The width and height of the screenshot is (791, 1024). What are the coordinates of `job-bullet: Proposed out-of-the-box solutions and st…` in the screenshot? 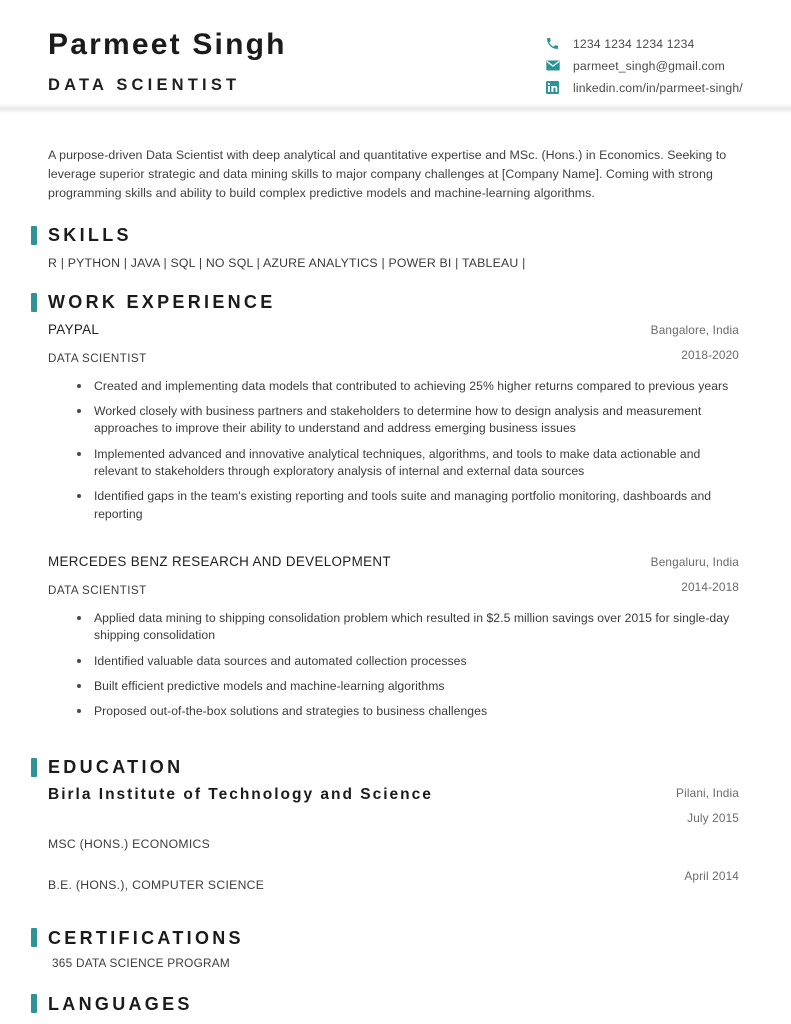 It's located at (408, 711).